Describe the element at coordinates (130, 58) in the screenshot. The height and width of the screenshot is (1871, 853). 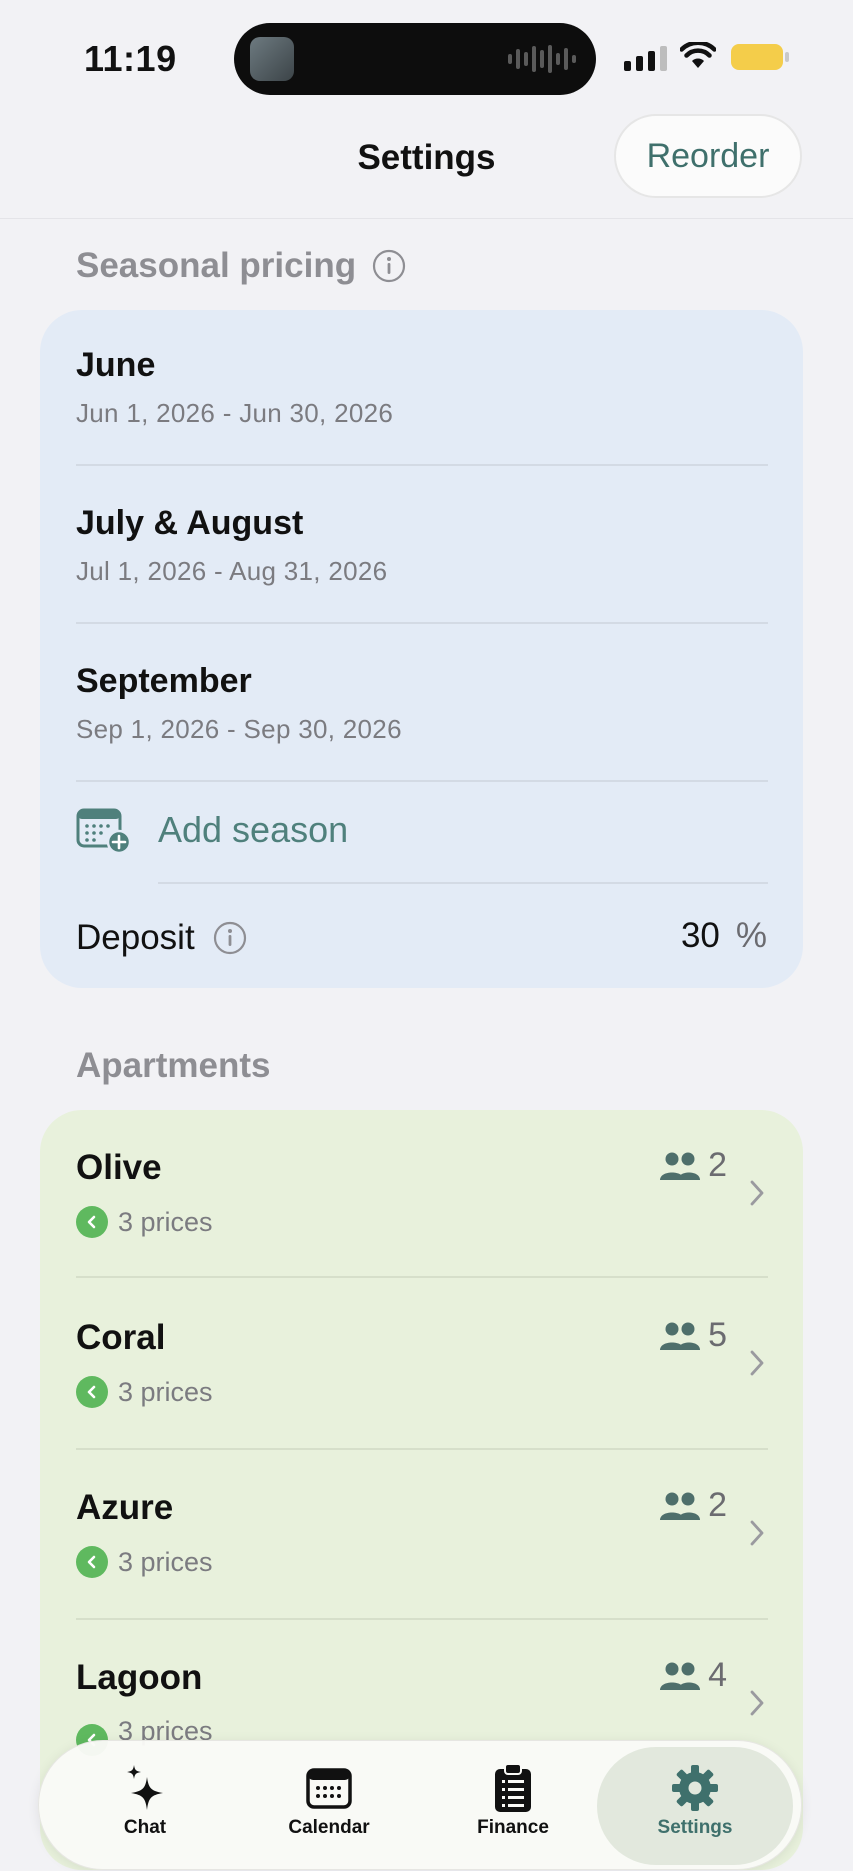
I see `status-time: 11:19` at that location.